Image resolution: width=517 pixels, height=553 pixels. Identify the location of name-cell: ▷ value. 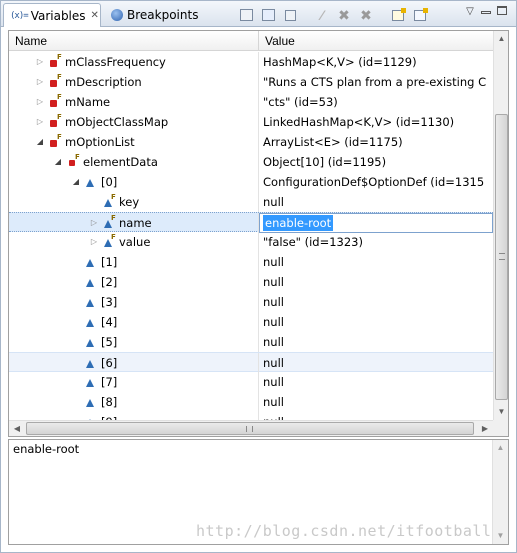
(134, 242).